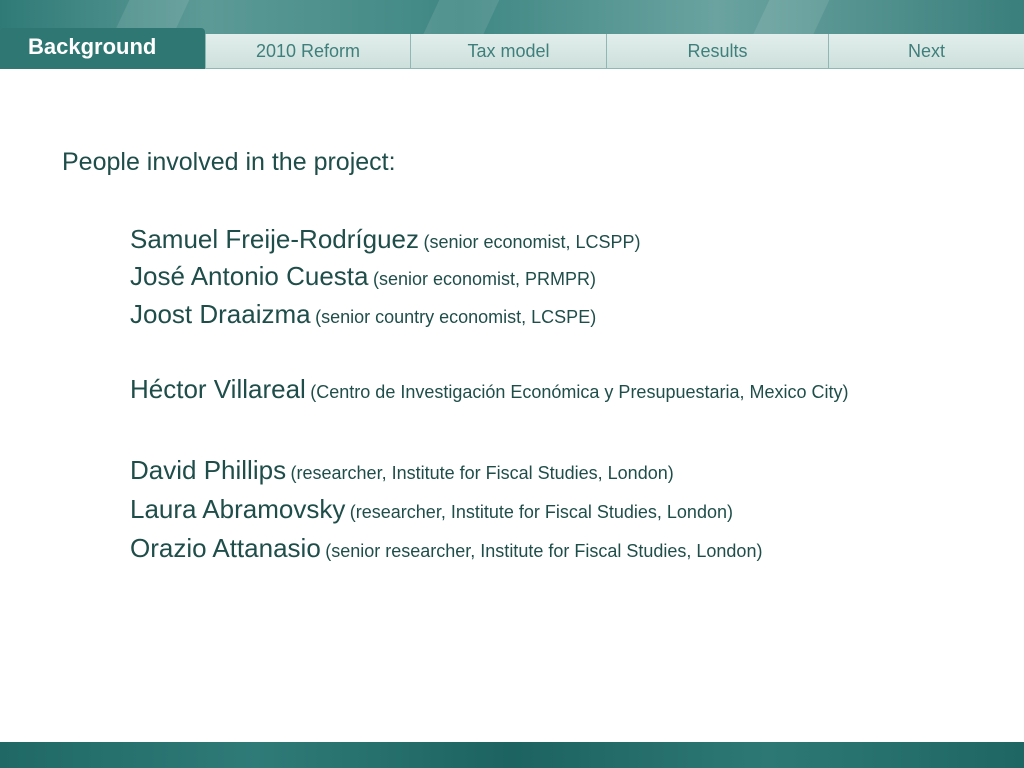 The width and height of the screenshot is (1024, 768). Describe the element at coordinates (512, 755) in the screenshot. I see `bottom-decorative-band` at that location.